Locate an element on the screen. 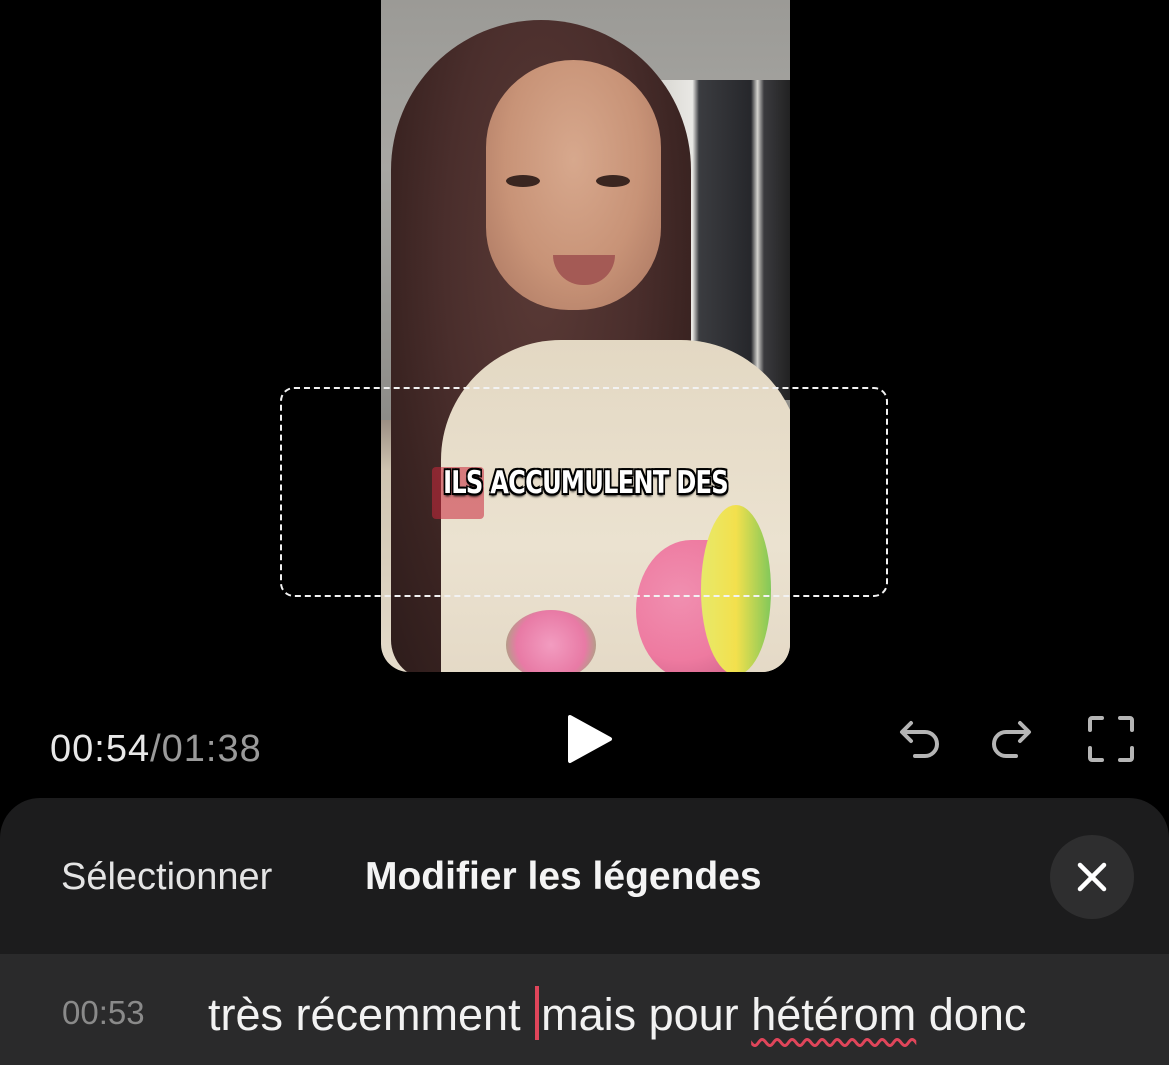 The width and height of the screenshot is (1169, 1065). caption-text-editor: très récemment mais pour hétérom donc is located at coordinates (673, 1015).